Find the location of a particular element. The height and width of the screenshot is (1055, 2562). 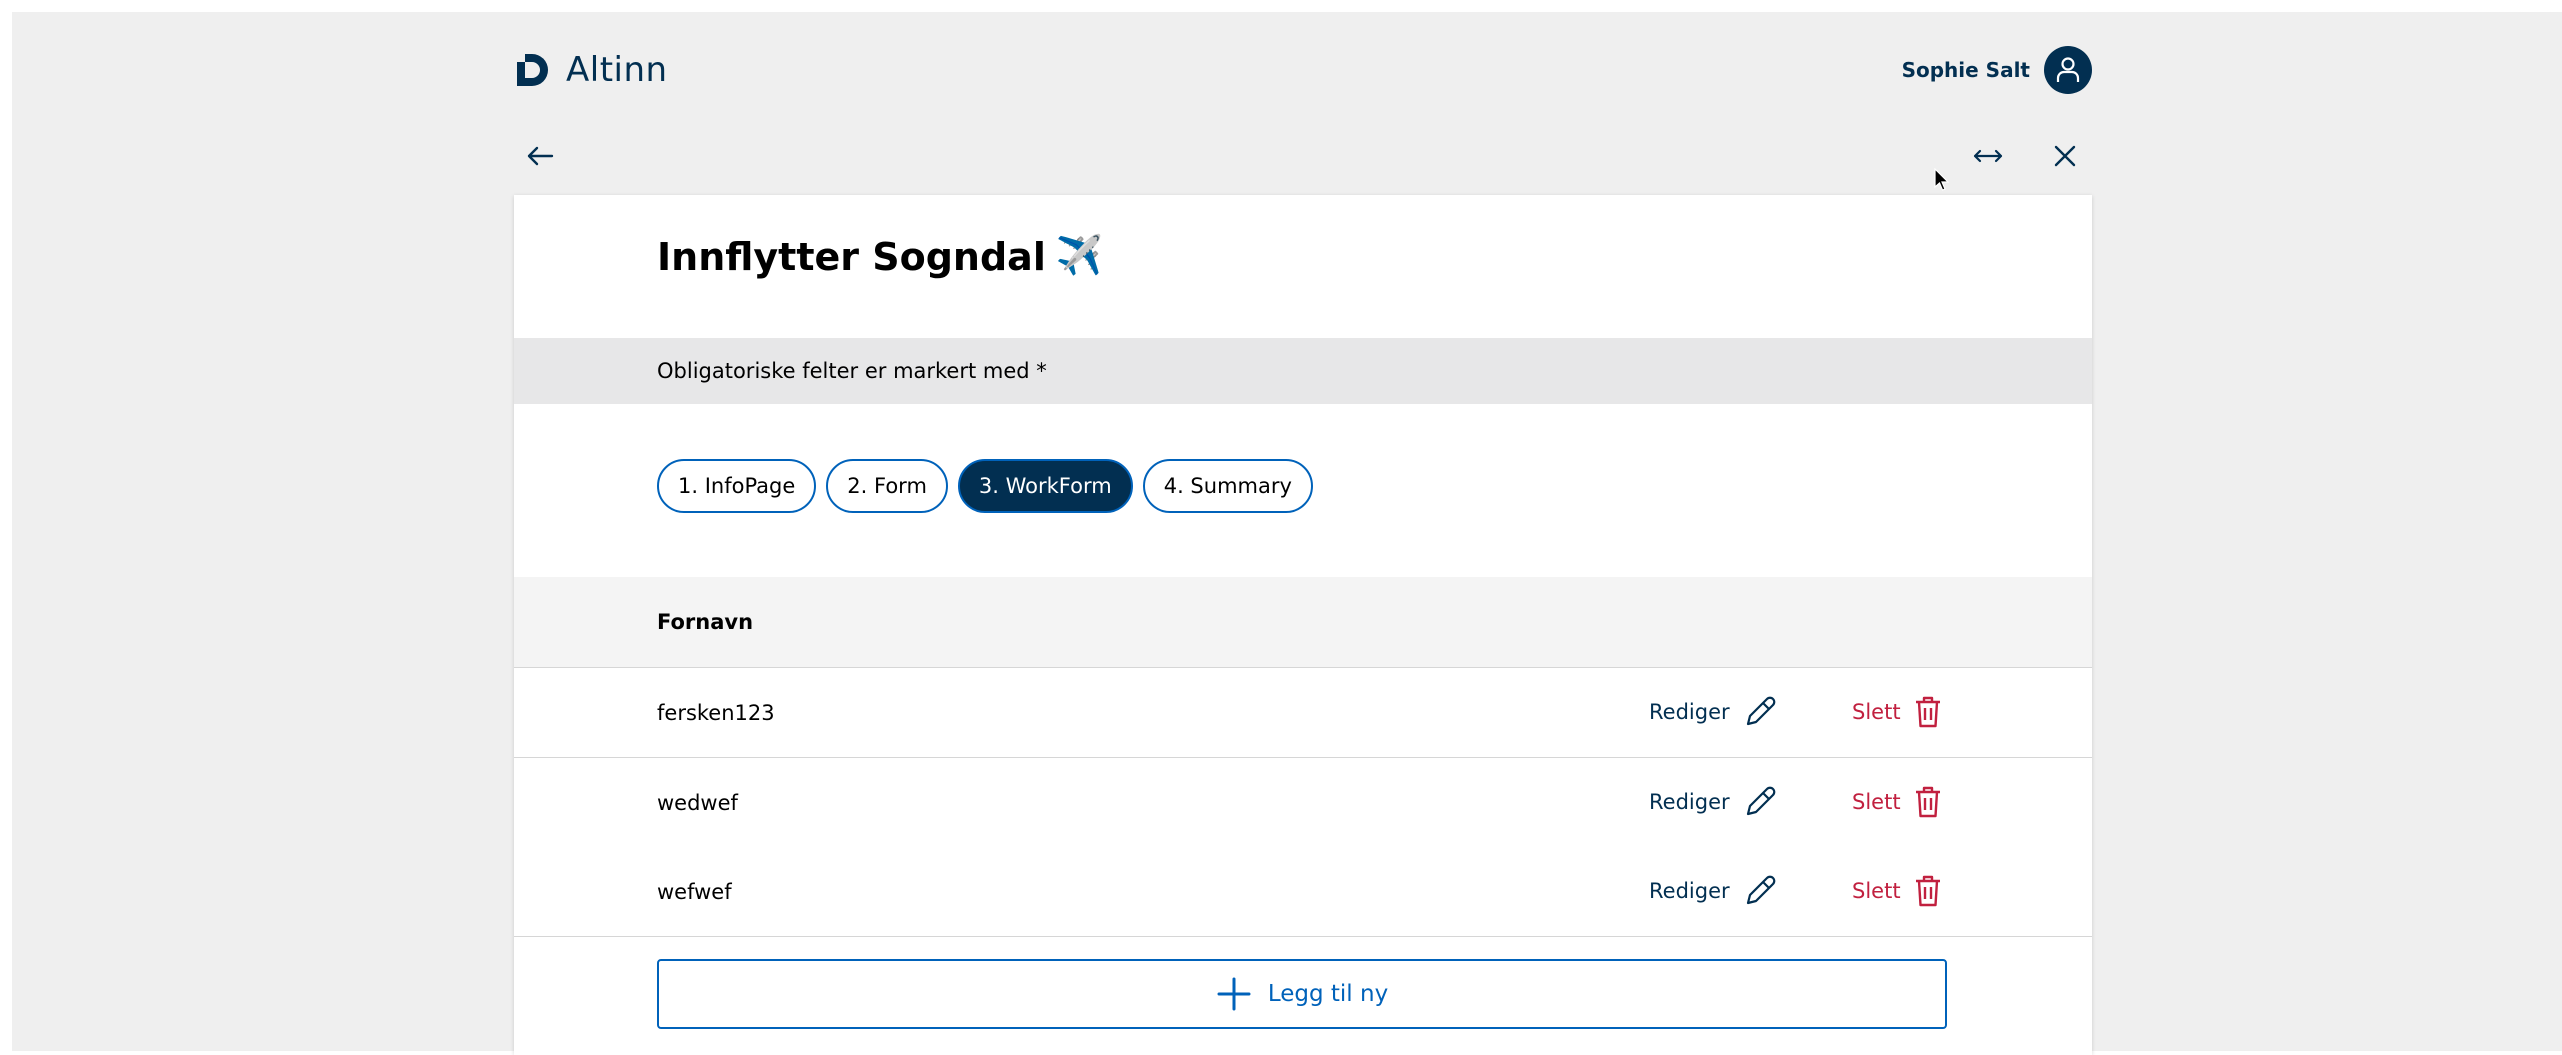

expand-width-button is located at coordinates (1988, 156).